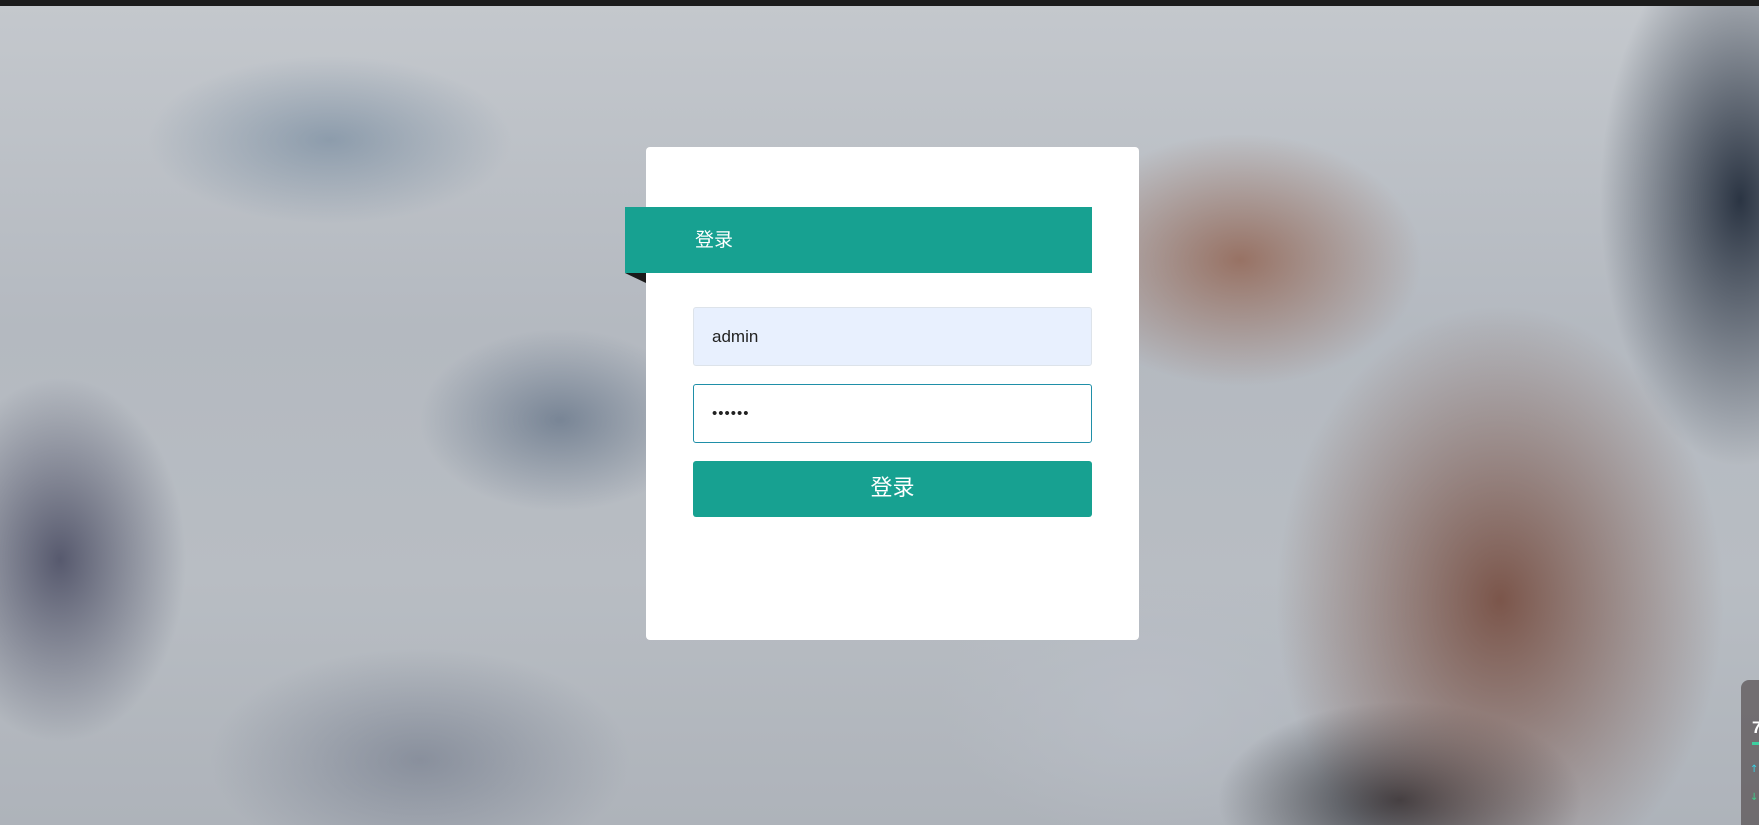  I want to click on login-button: 登录, so click(892, 489).